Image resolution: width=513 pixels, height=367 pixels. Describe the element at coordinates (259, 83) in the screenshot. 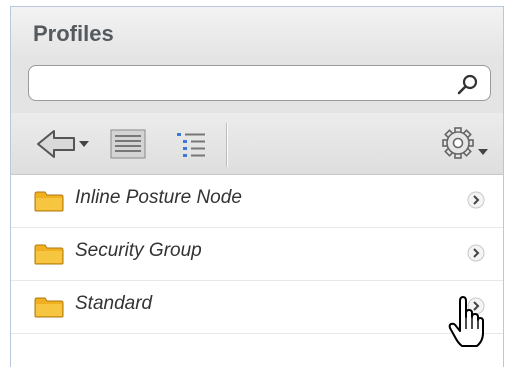

I see `search-input` at that location.